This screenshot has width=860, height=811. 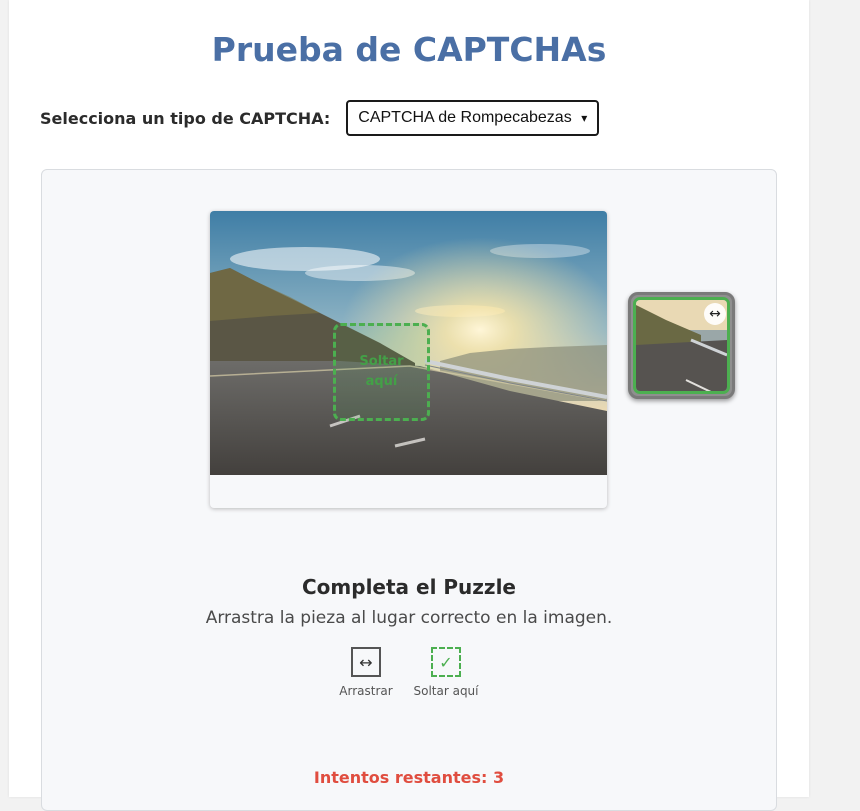 I want to click on drag-handle-icon: ↔, so click(x=715, y=314).